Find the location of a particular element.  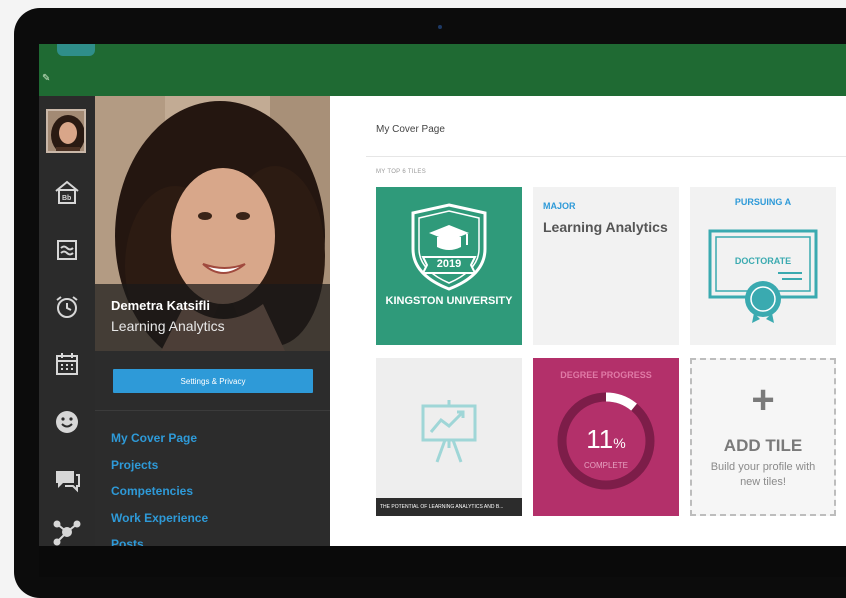

profile-program: Learning Analytics is located at coordinates (168, 326).